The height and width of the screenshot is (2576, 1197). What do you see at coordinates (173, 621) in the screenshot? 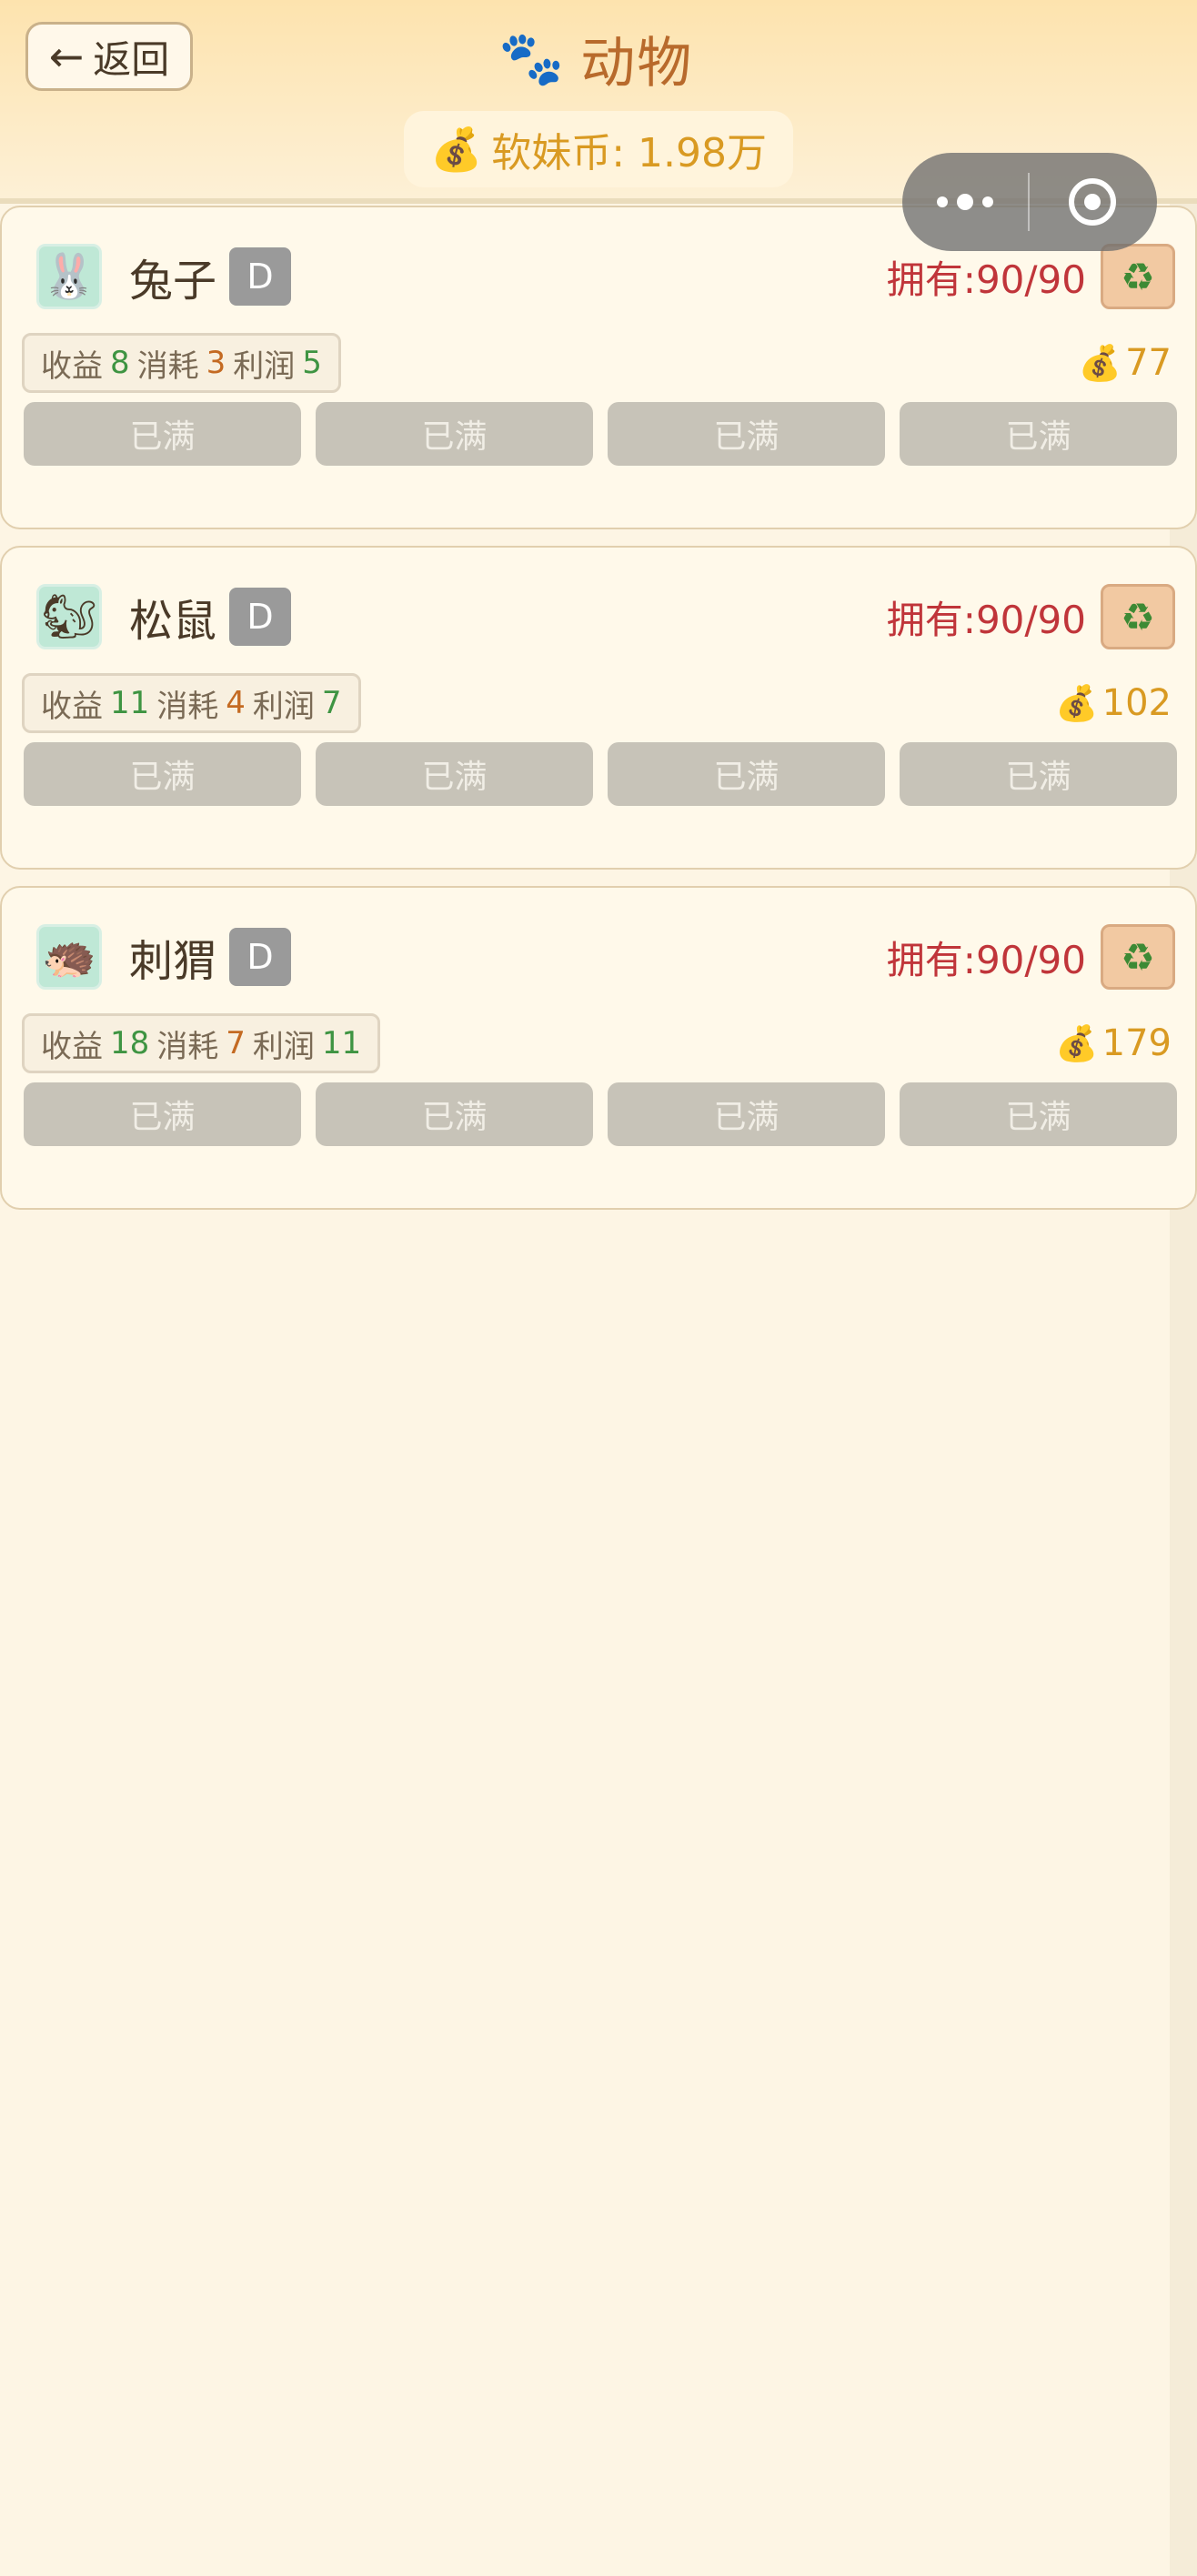
I see `animal-name: 松鼠` at bounding box center [173, 621].